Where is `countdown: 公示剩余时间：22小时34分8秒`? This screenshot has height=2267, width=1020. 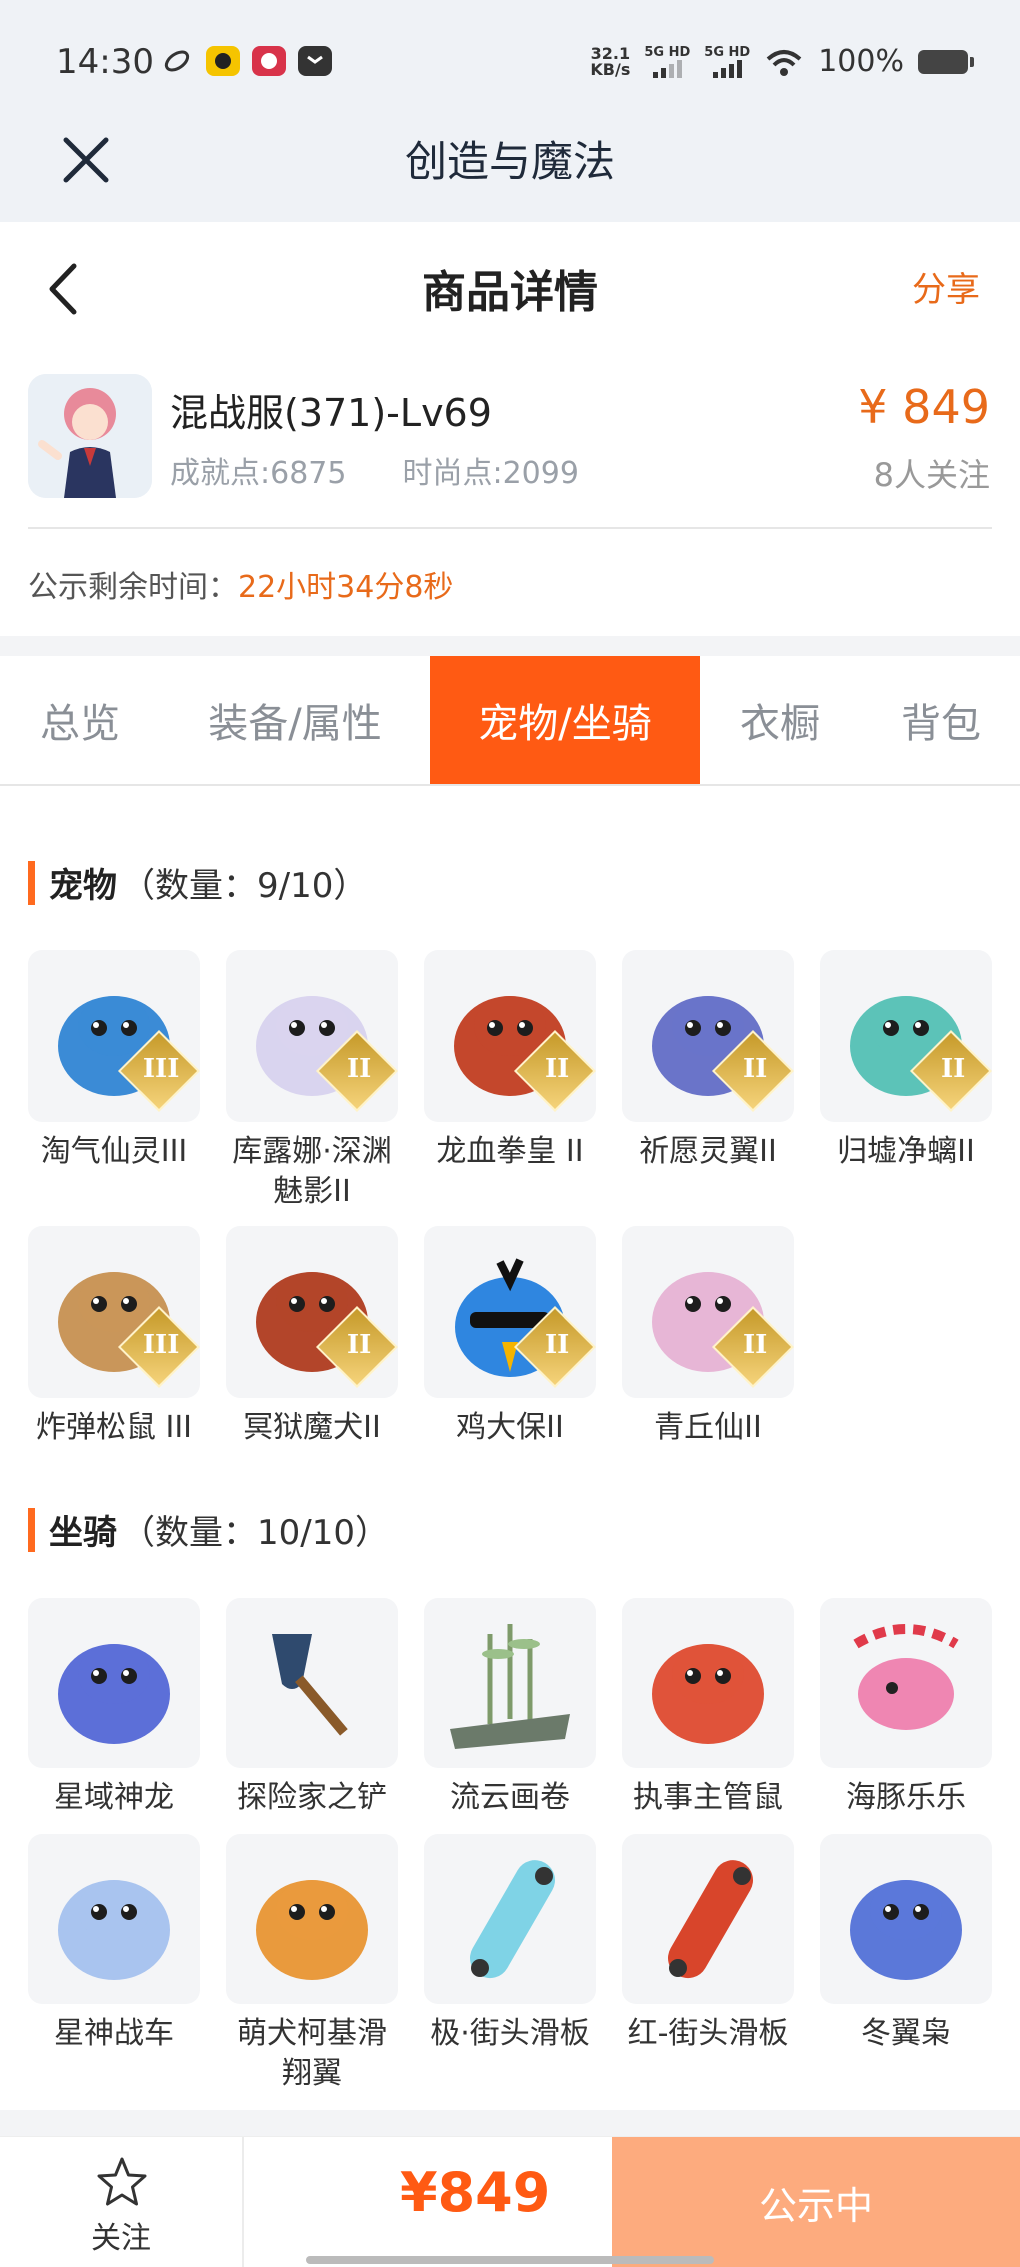
countdown: 公示剩余时间：22小时34分8秒 is located at coordinates (240, 584).